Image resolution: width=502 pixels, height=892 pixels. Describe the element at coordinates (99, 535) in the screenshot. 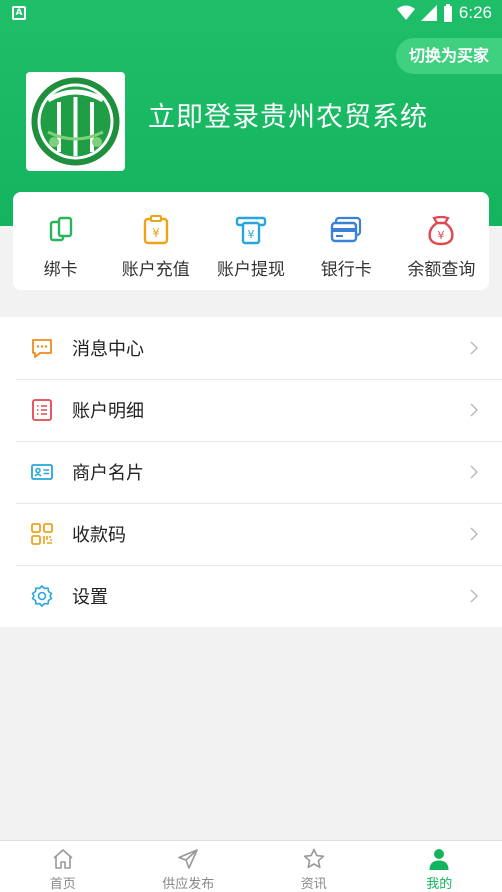

I see `menu-item-label: 收款码` at that location.